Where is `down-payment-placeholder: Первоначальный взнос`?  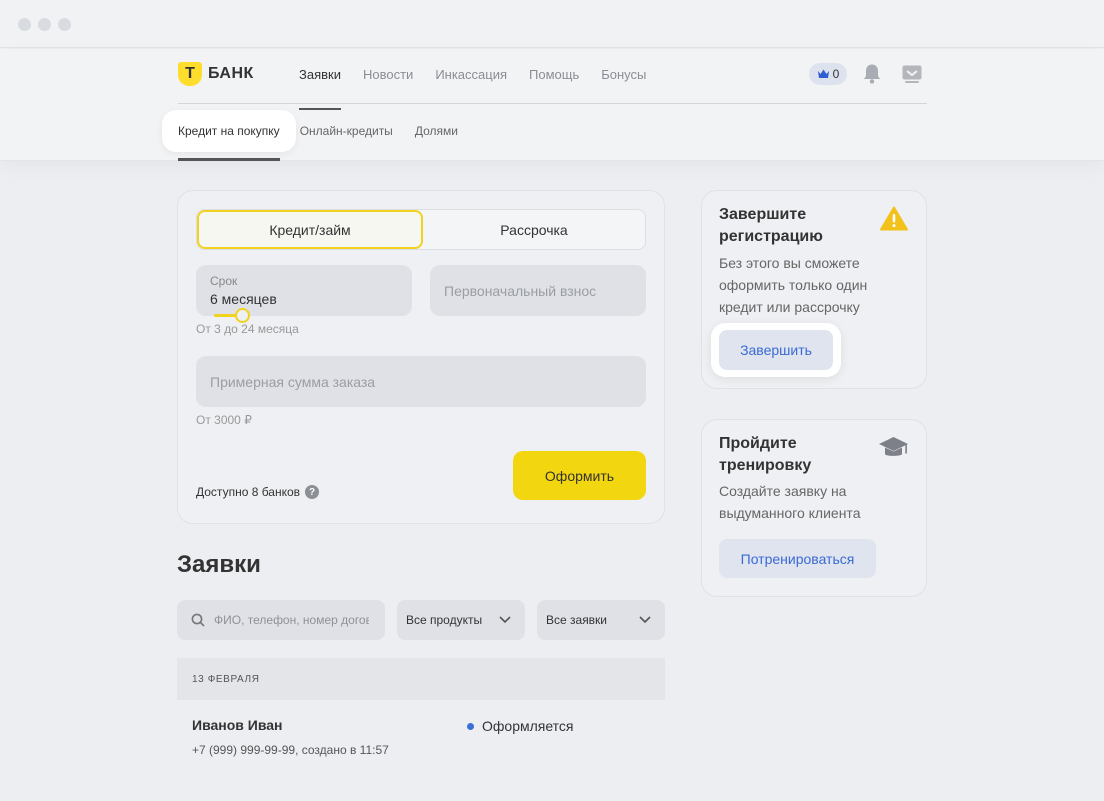 down-payment-placeholder: Первоначальный взнос is located at coordinates (520, 290).